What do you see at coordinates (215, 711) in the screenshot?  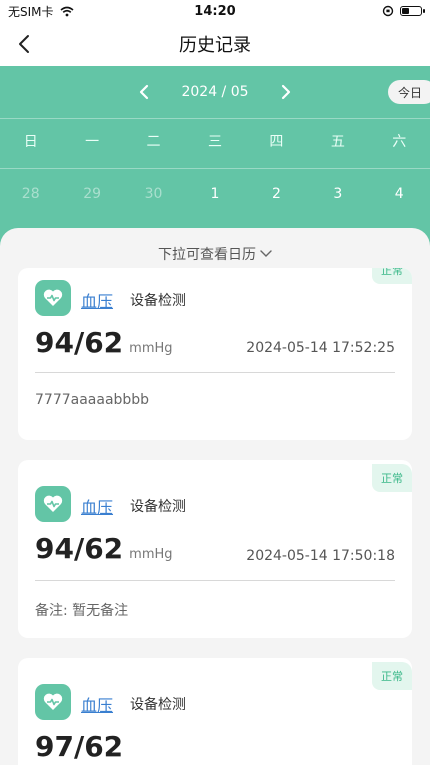 I see `record-card: 正常 血压 设备检测 97/62` at bounding box center [215, 711].